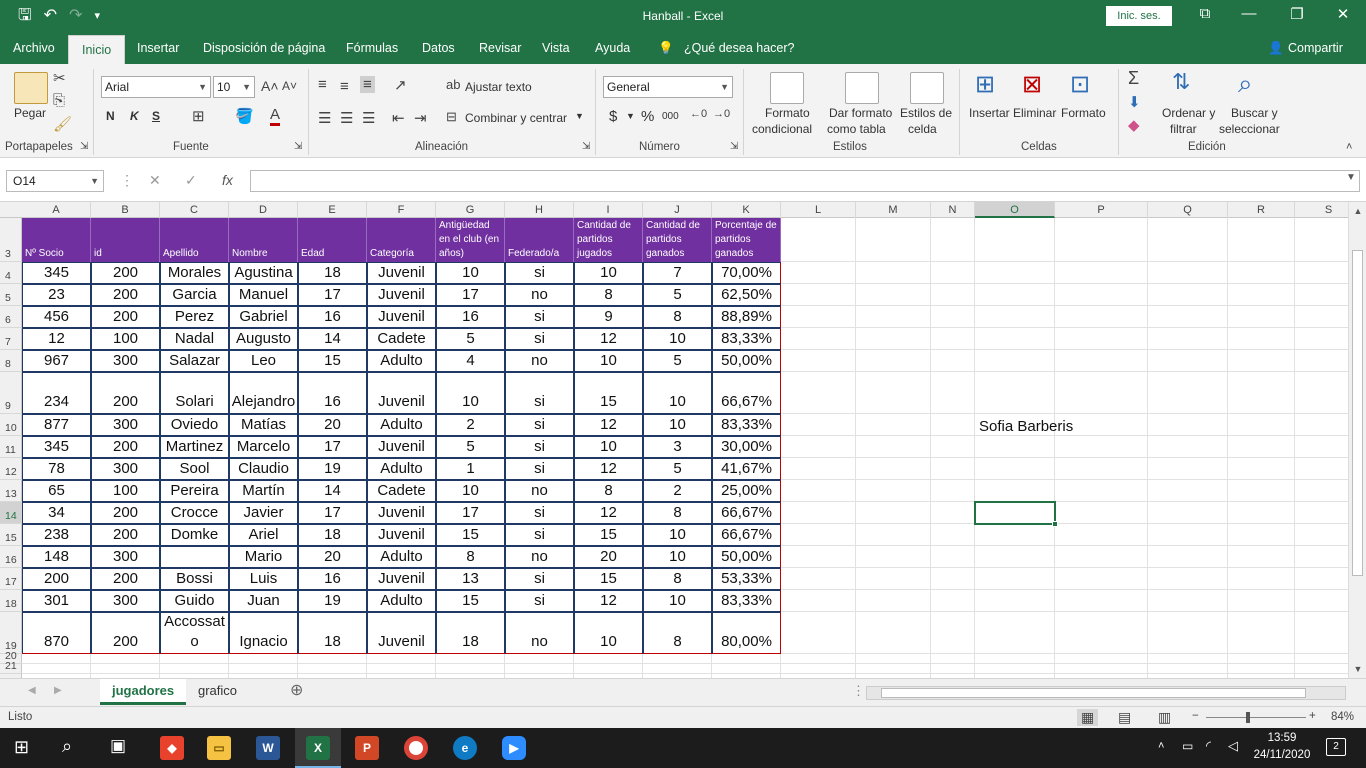 The height and width of the screenshot is (768, 1366). Describe the element at coordinates (263, 579) in the screenshot. I see `table-cell: Luis` at that location.